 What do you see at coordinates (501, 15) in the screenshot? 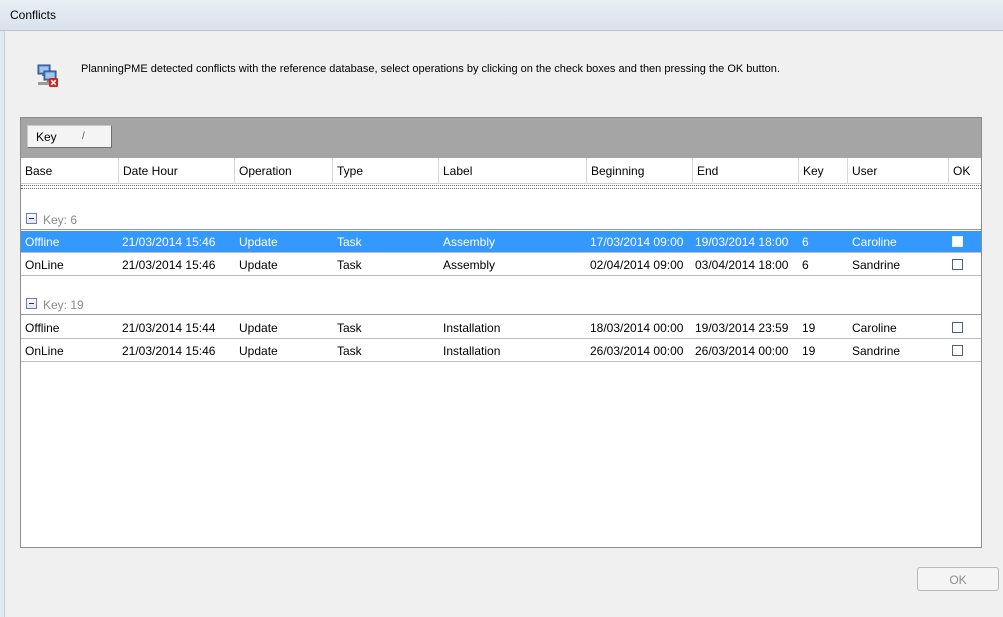
I see `title-bar: Conflicts` at bounding box center [501, 15].